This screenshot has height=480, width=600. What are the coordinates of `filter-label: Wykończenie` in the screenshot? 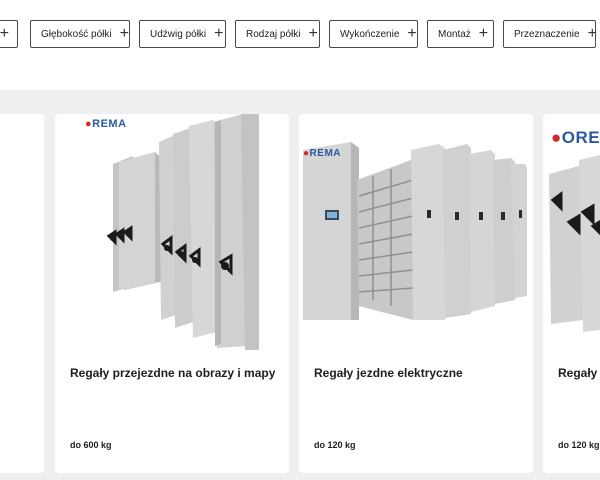 It's located at (370, 34).